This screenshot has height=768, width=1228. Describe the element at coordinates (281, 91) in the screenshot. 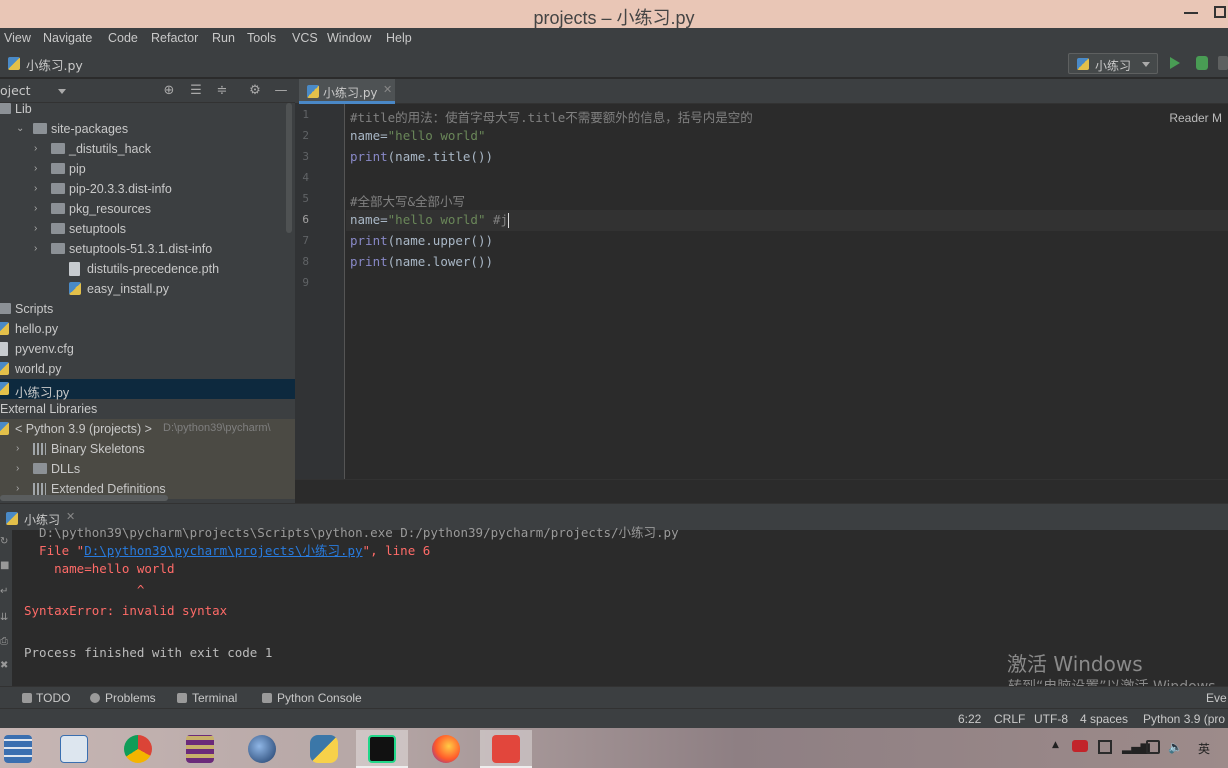

I see `hide-icon: —` at that location.